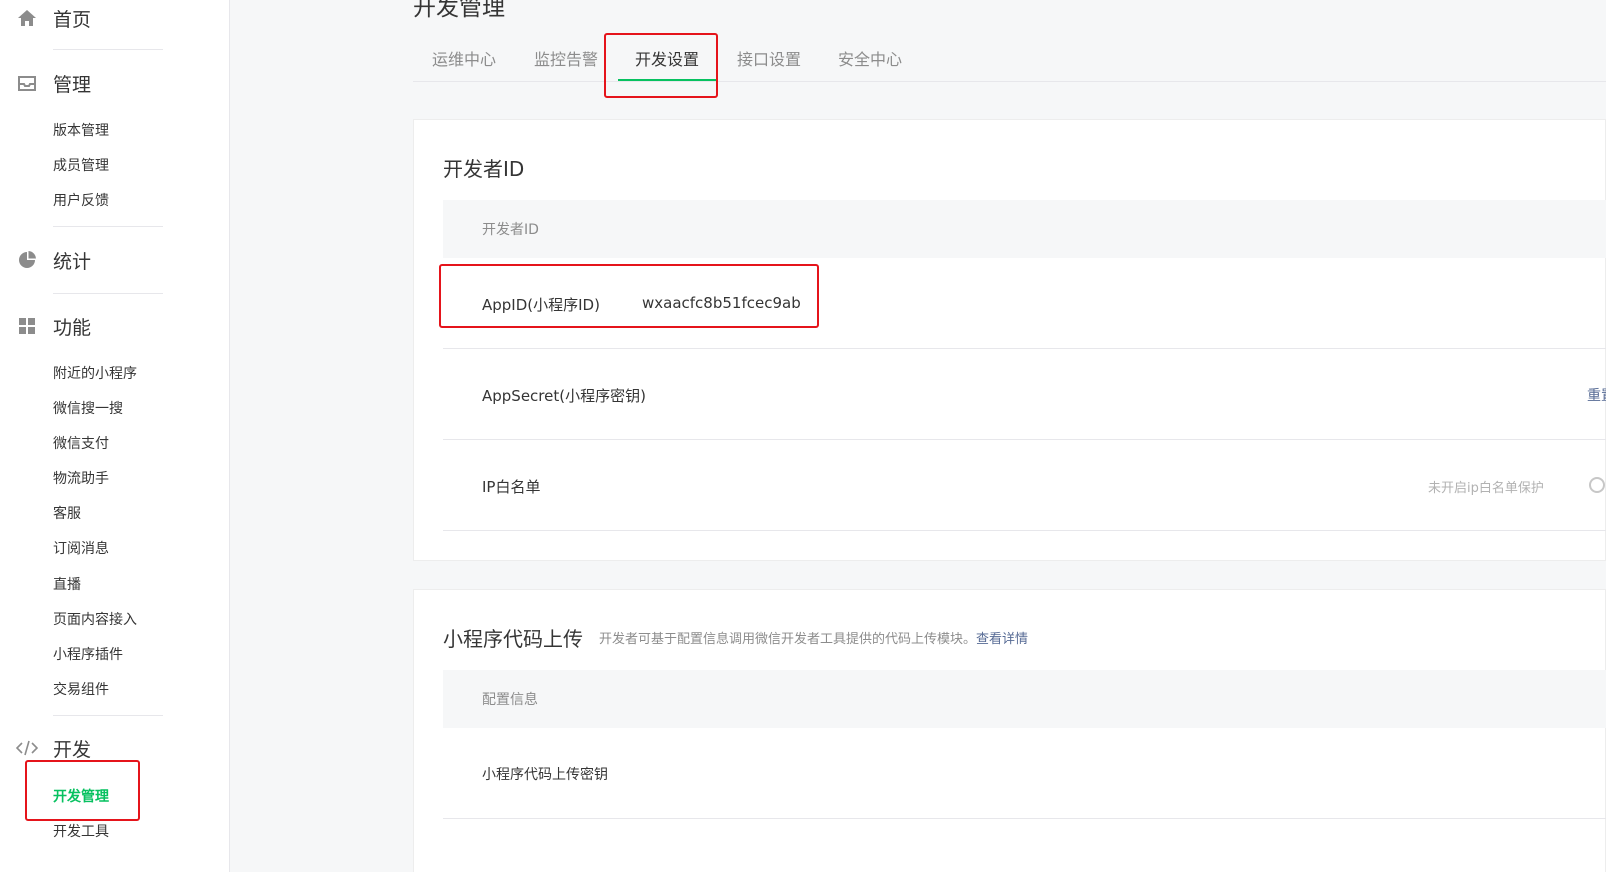  I want to click on ip-whitelist-toggle, so click(1597, 485).